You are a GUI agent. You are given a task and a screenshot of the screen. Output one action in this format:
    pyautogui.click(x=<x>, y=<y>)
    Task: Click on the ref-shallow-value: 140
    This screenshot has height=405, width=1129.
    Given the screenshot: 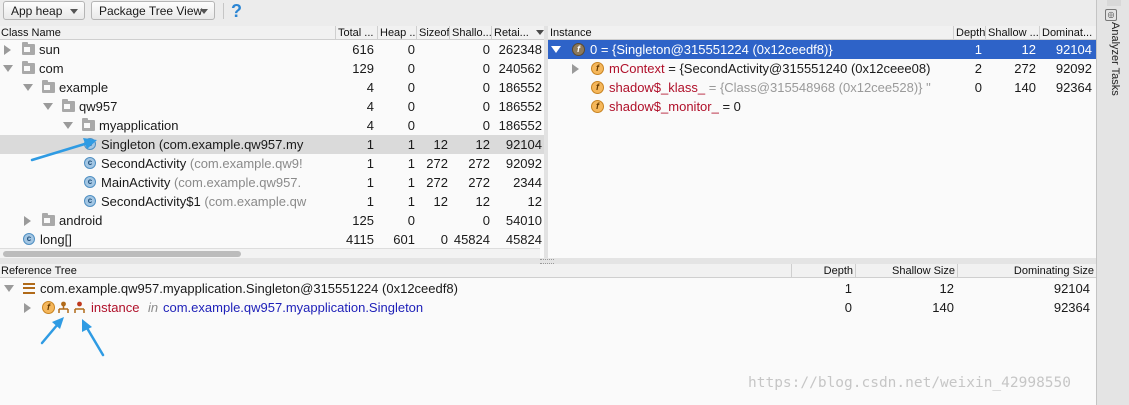 What is the action you would take?
    pyautogui.click(x=943, y=307)
    